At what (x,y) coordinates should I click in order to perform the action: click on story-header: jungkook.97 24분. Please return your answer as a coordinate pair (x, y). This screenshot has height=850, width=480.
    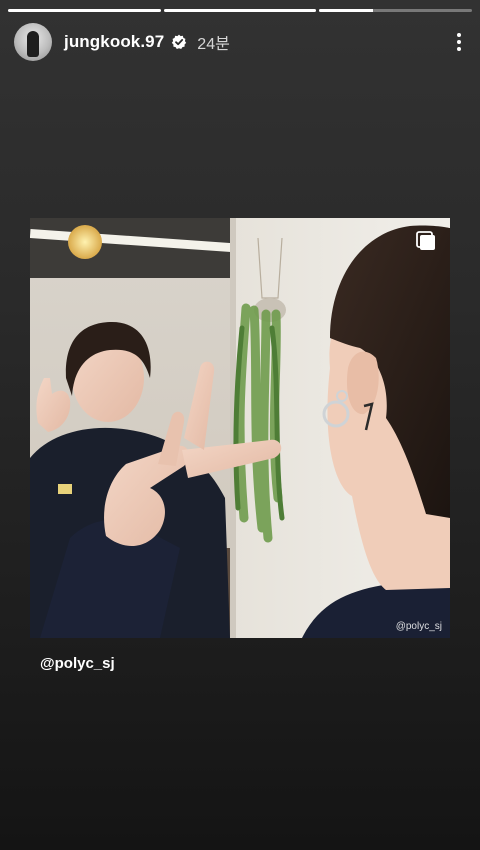
    Looking at the image, I should click on (242, 42).